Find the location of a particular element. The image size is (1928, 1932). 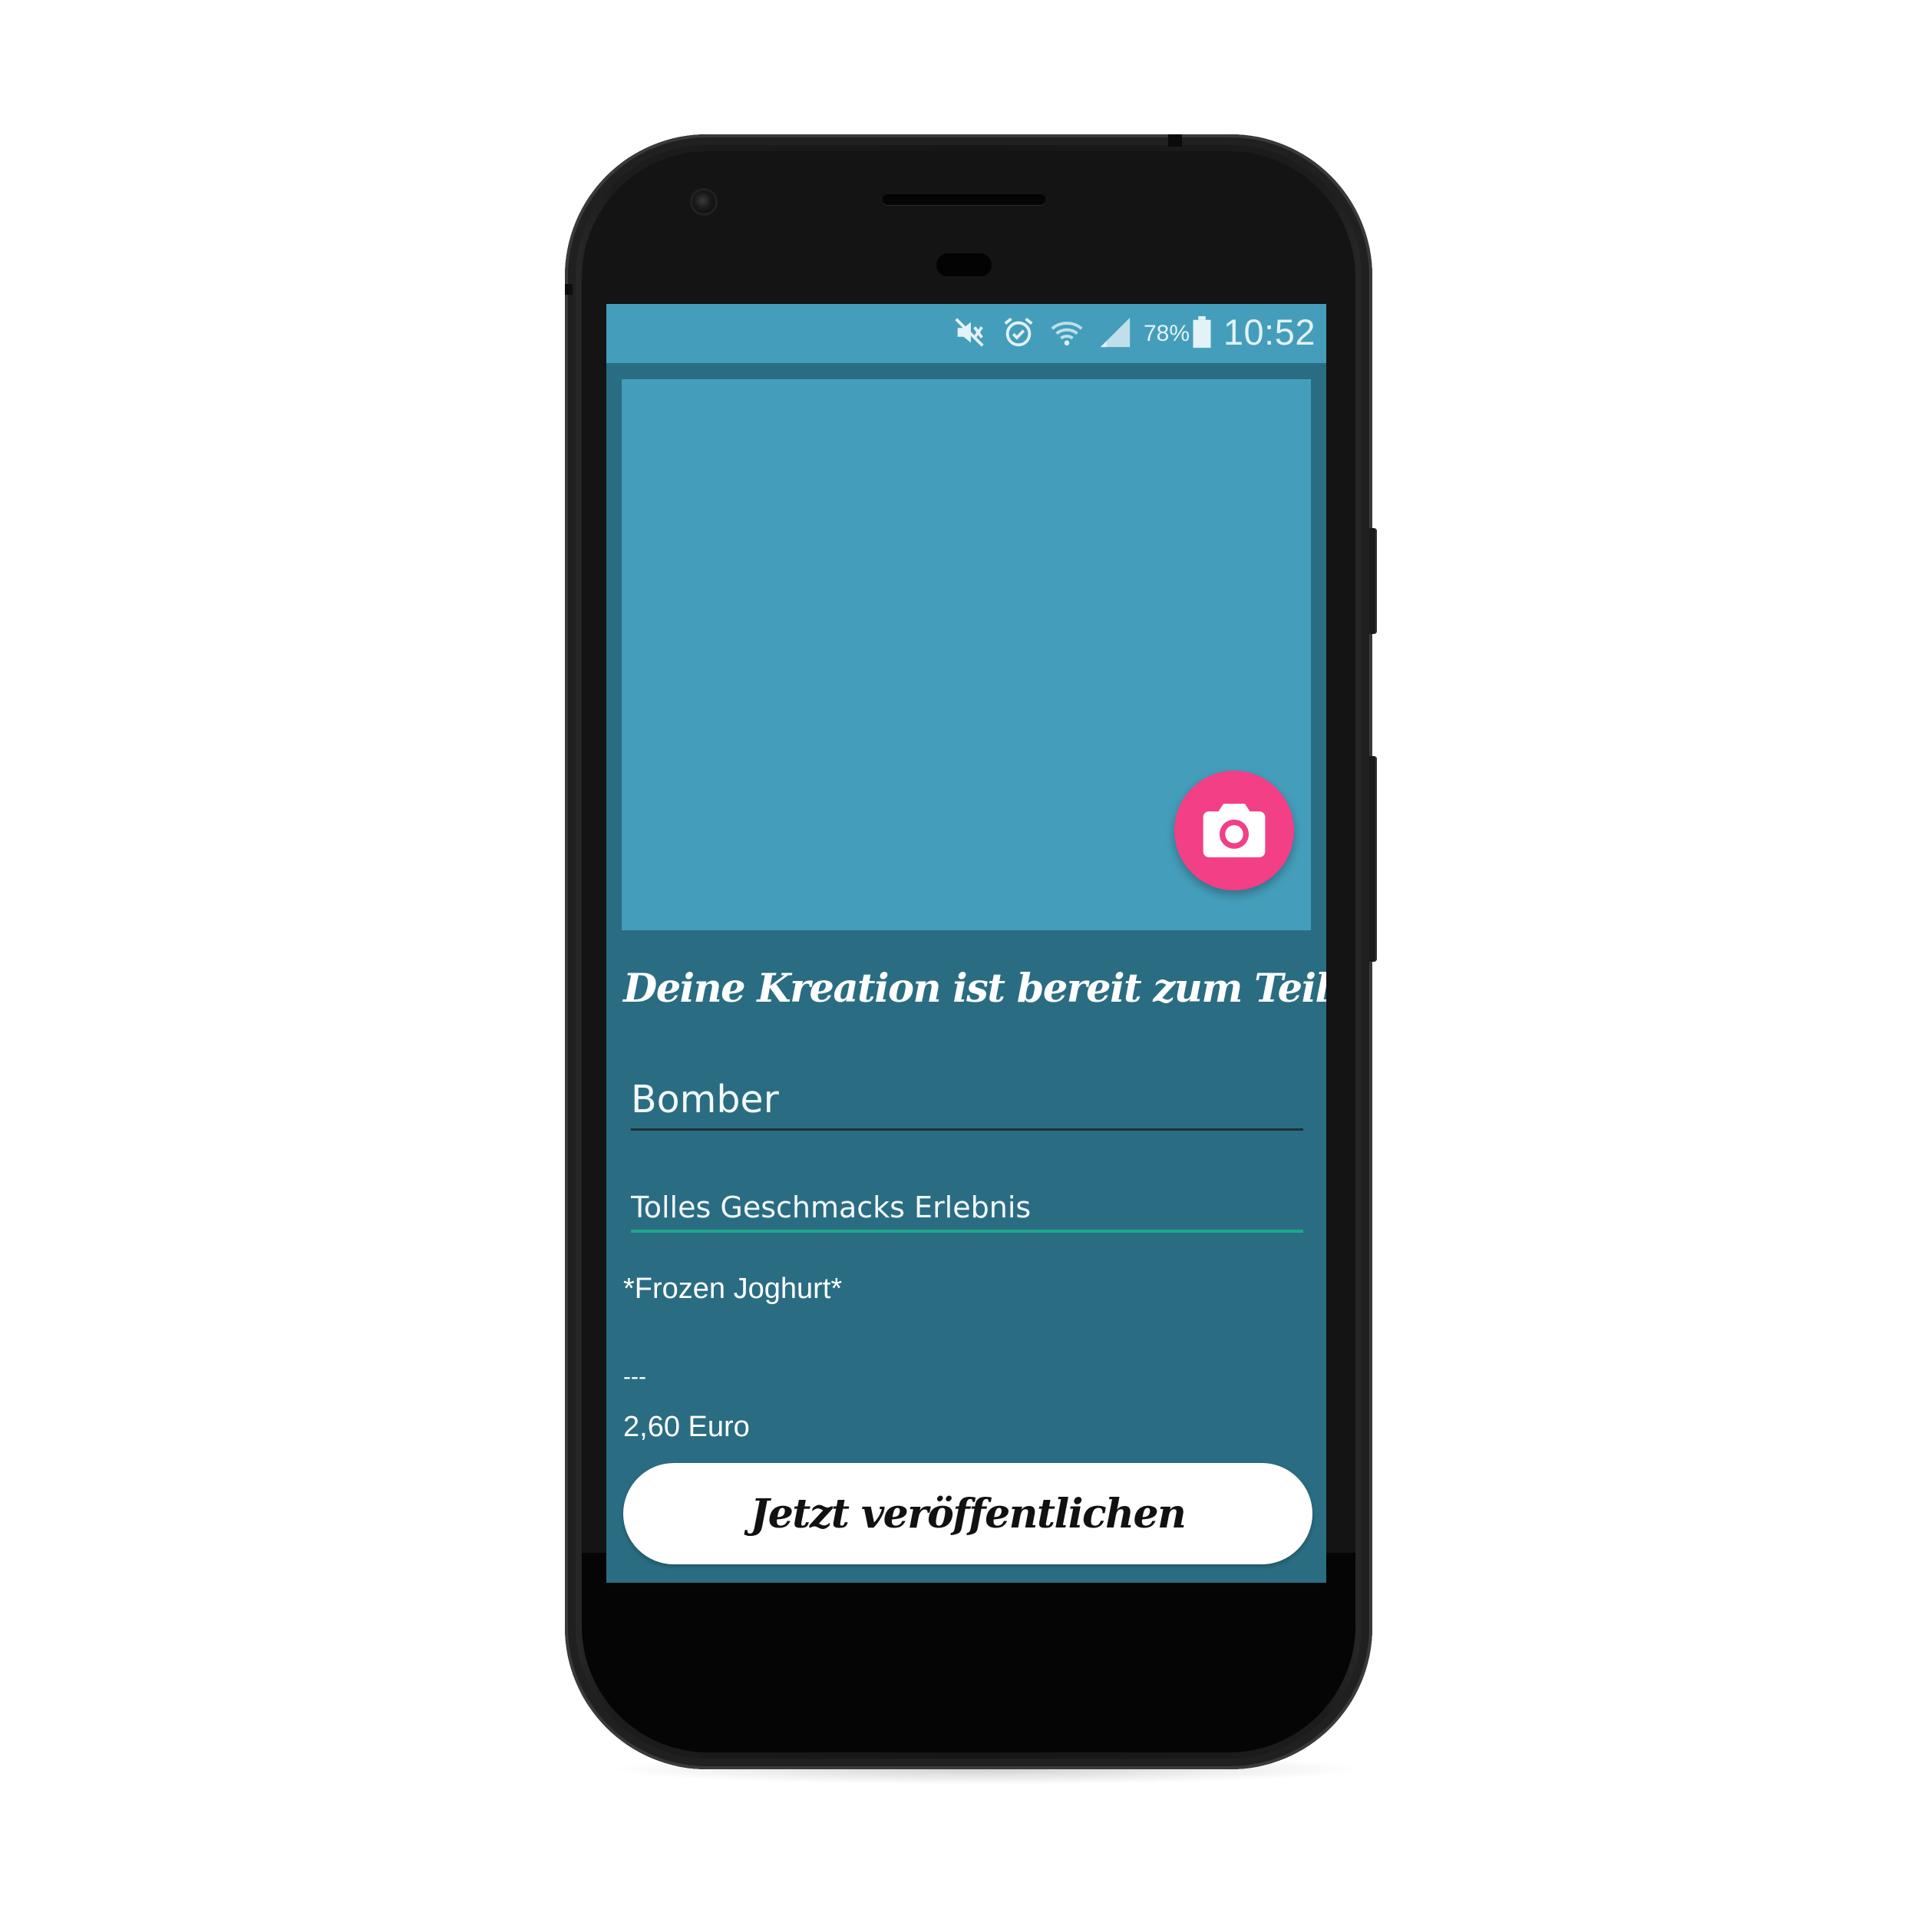

price-label: 2,60 Euro is located at coordinates (686, 1427).